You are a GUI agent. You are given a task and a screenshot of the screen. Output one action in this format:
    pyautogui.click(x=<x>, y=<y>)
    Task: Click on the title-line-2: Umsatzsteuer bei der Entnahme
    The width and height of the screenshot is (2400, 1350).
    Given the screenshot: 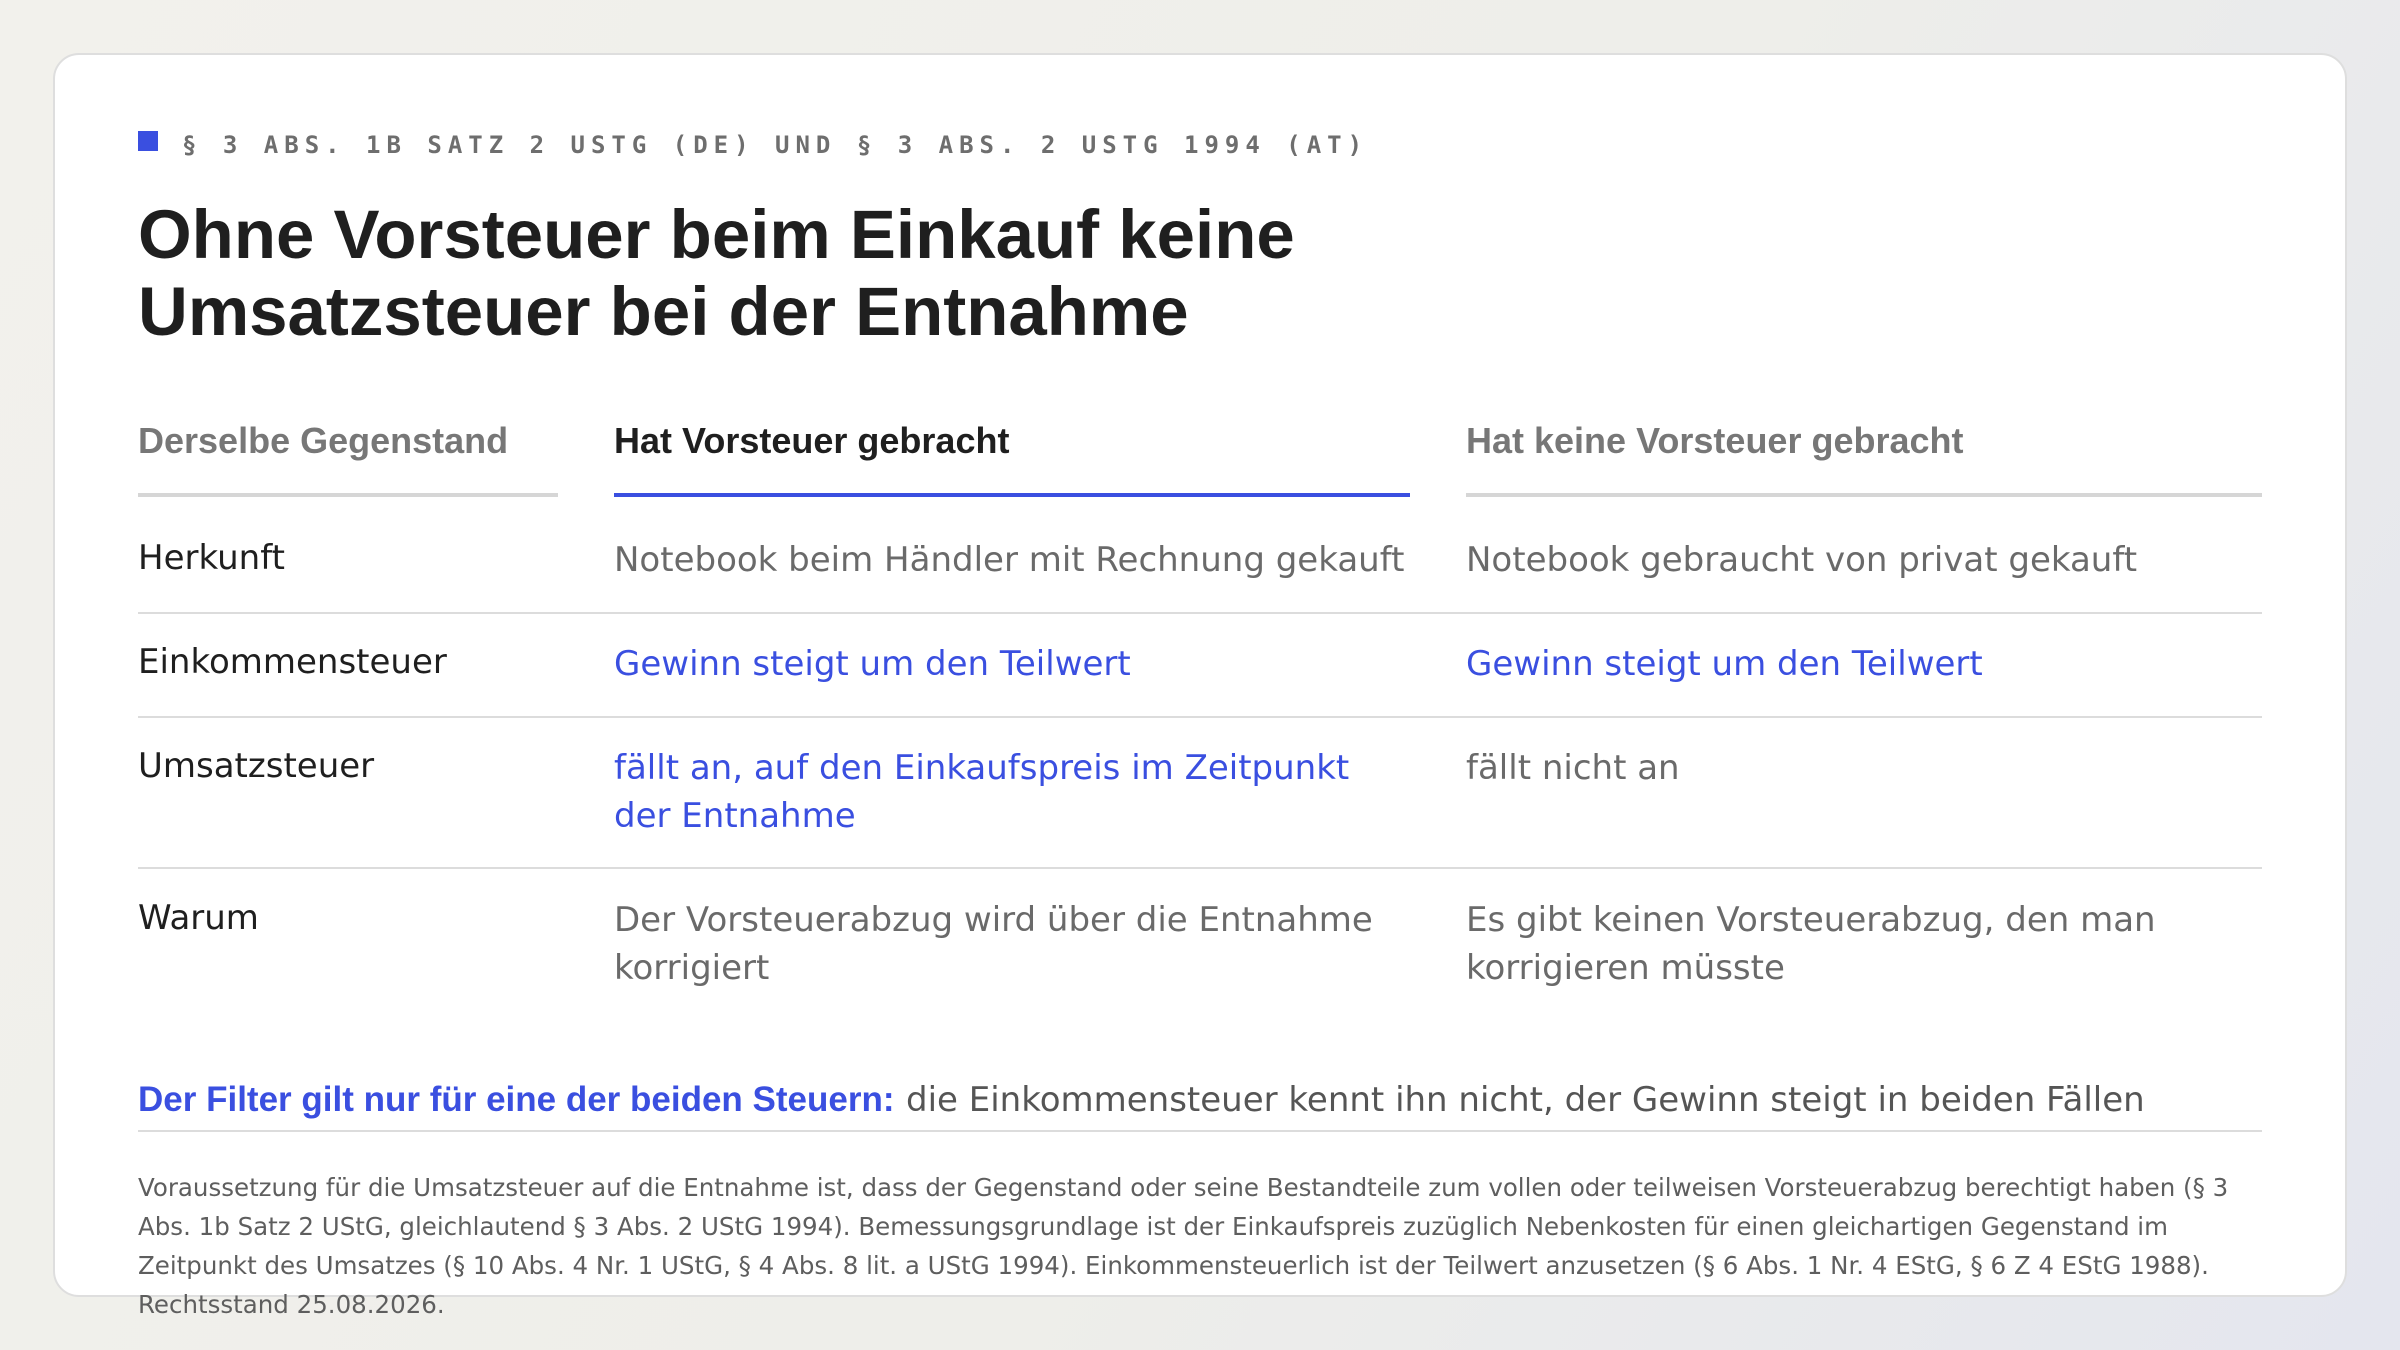 What is the action you would take?
    pyautogui.click(x=663, y=311)
    